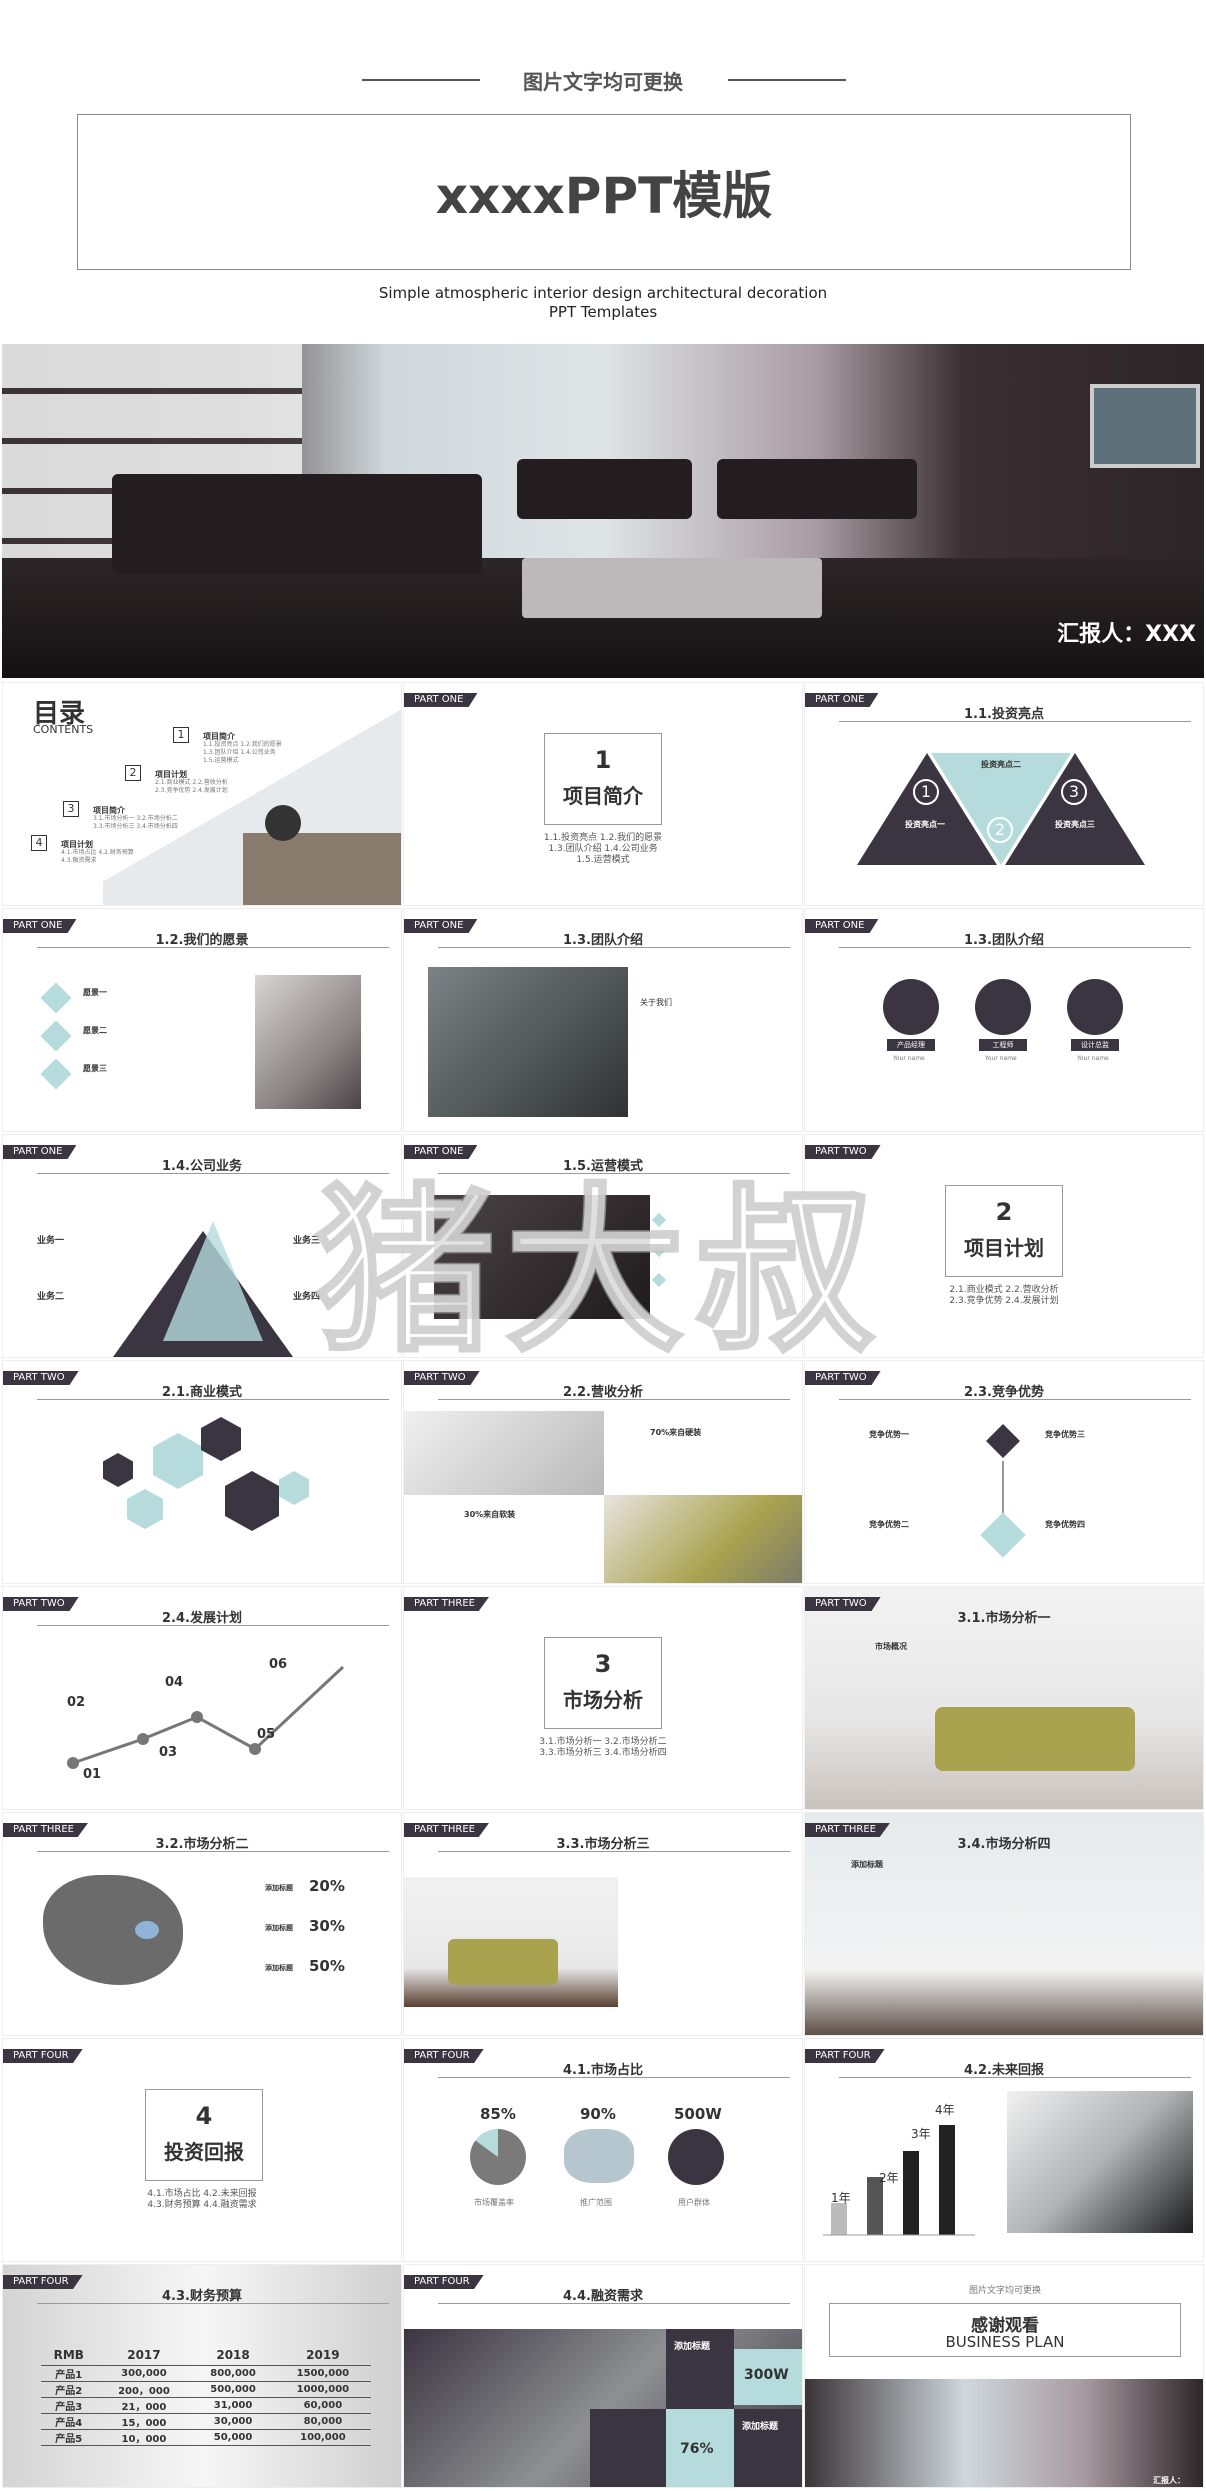  What do you see at coordinates (1145, 426) in the screenshot?
I see `tv-shape` at bounding box center [1145, 426].